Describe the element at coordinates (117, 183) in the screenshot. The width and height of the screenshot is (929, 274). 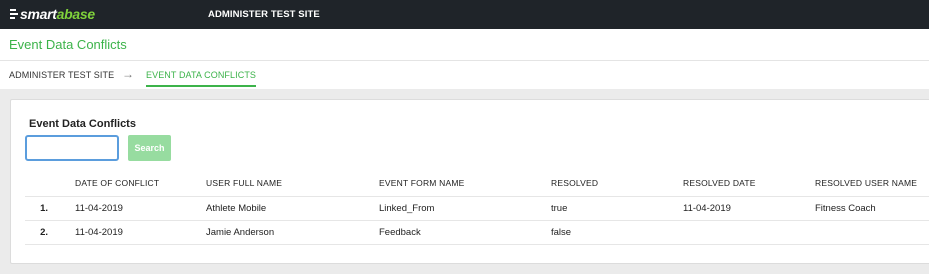
I see `column-header-date-of-conflict: DATE OF CONFLICT` at that location.